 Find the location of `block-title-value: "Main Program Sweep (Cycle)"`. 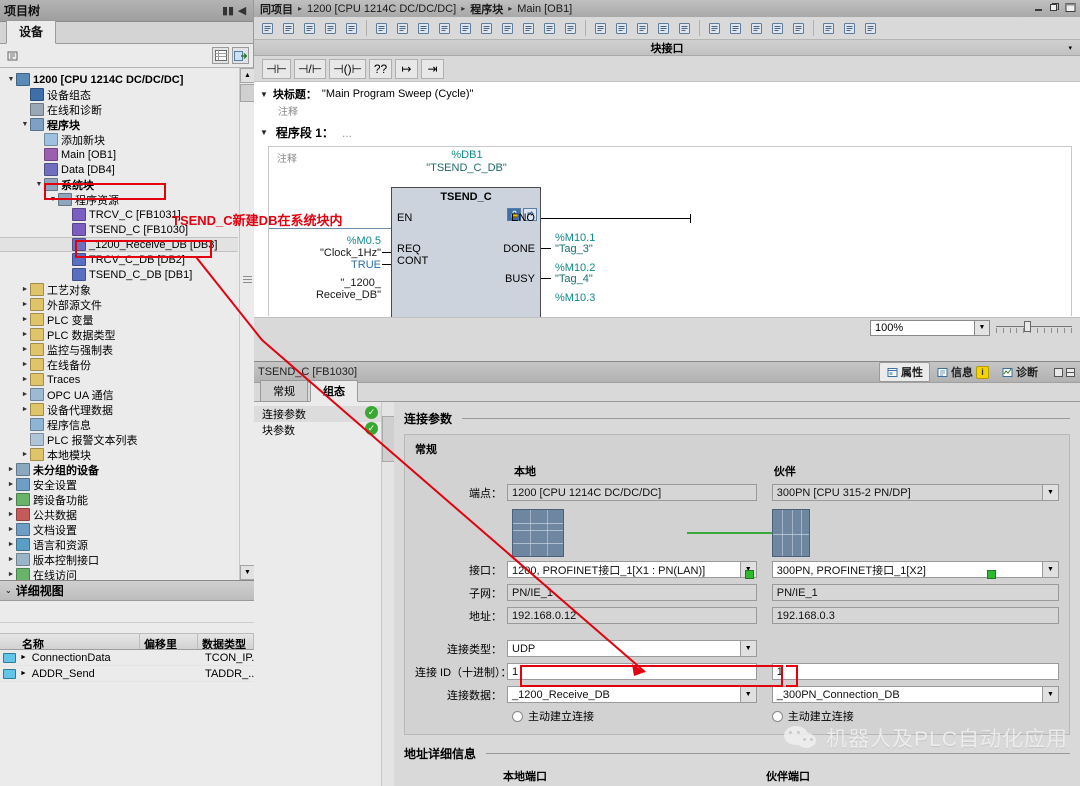

block-title-value: "Main Program Sweep (Cycle)" is located at coordinates (397, 94).